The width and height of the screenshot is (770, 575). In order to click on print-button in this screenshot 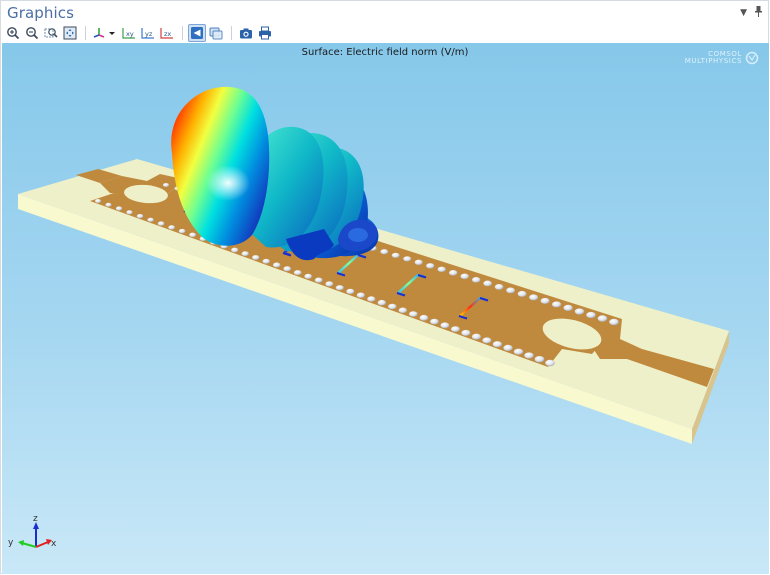, I will do `click(265, 33)`.